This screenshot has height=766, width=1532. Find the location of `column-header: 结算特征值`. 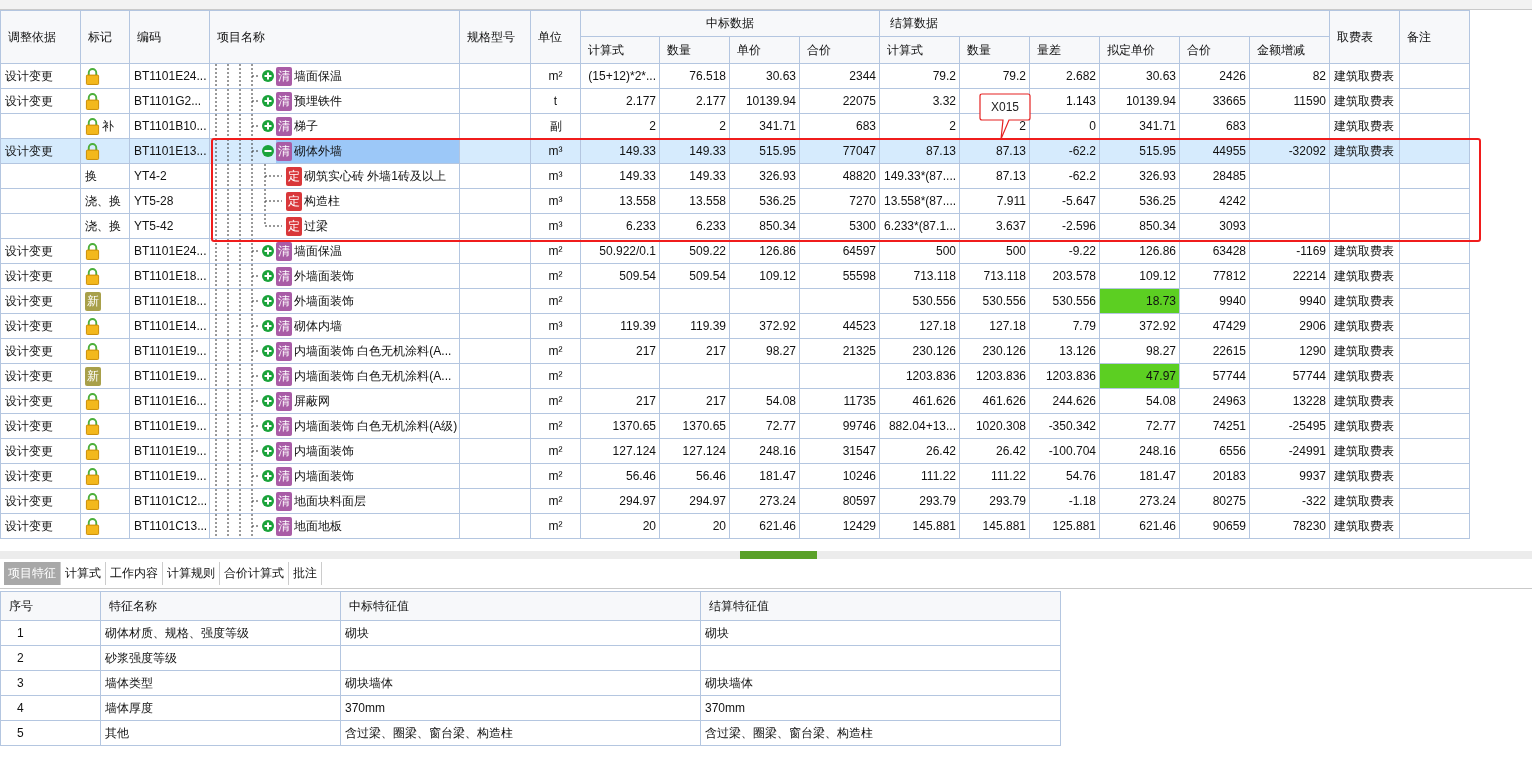

column-header: 结算特征值 is located at coordinates (880, 606).